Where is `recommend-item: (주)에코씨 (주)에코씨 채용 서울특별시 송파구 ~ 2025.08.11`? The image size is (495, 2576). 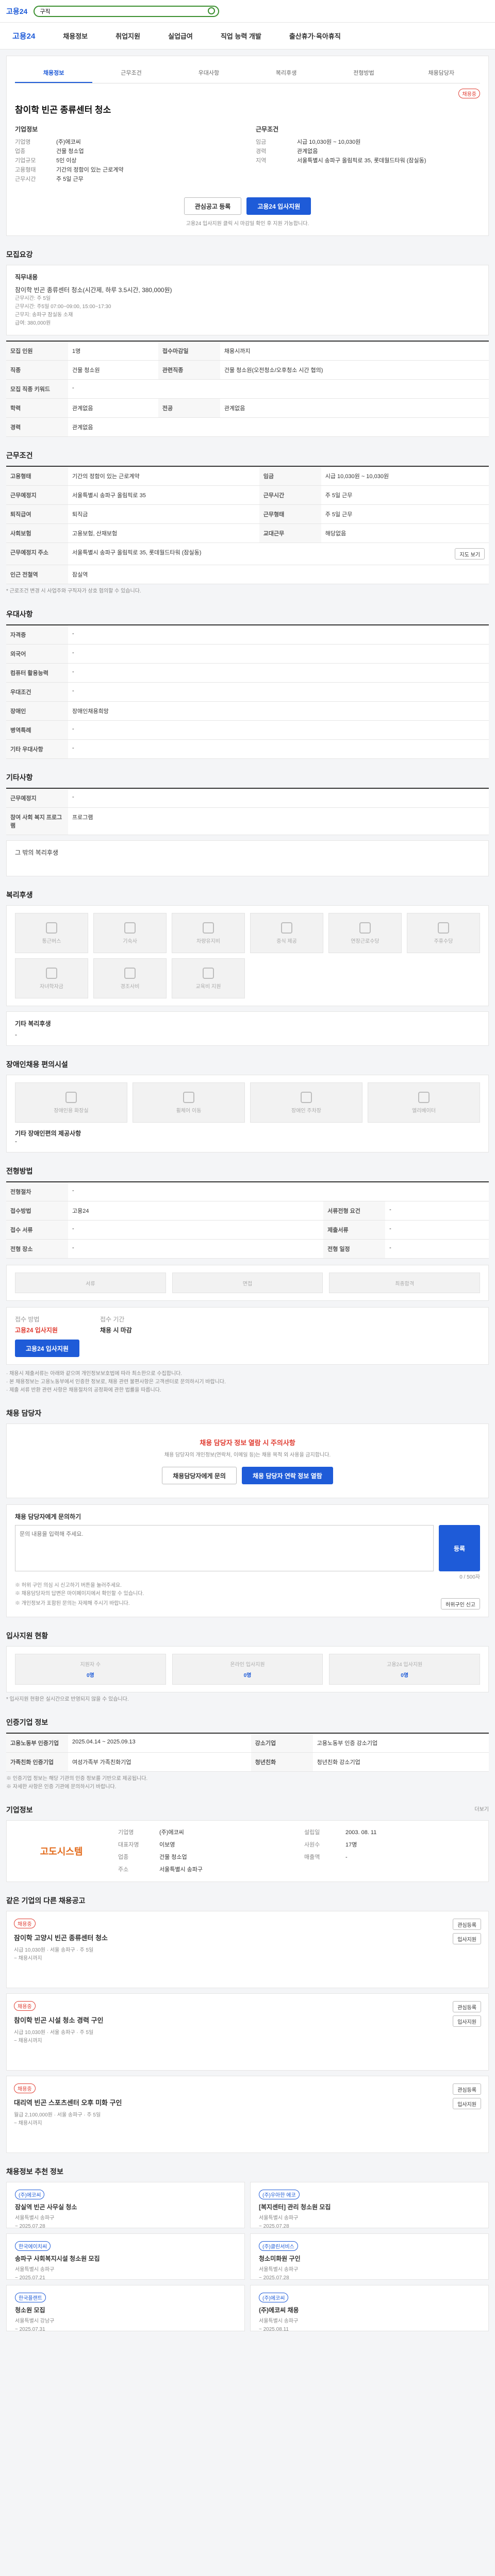 recommend-item: (주)에코씨 (주)에코씨 채용 서울특별시 송파구 ~ 2025.08.11 is located at coordinates (369, 2309).